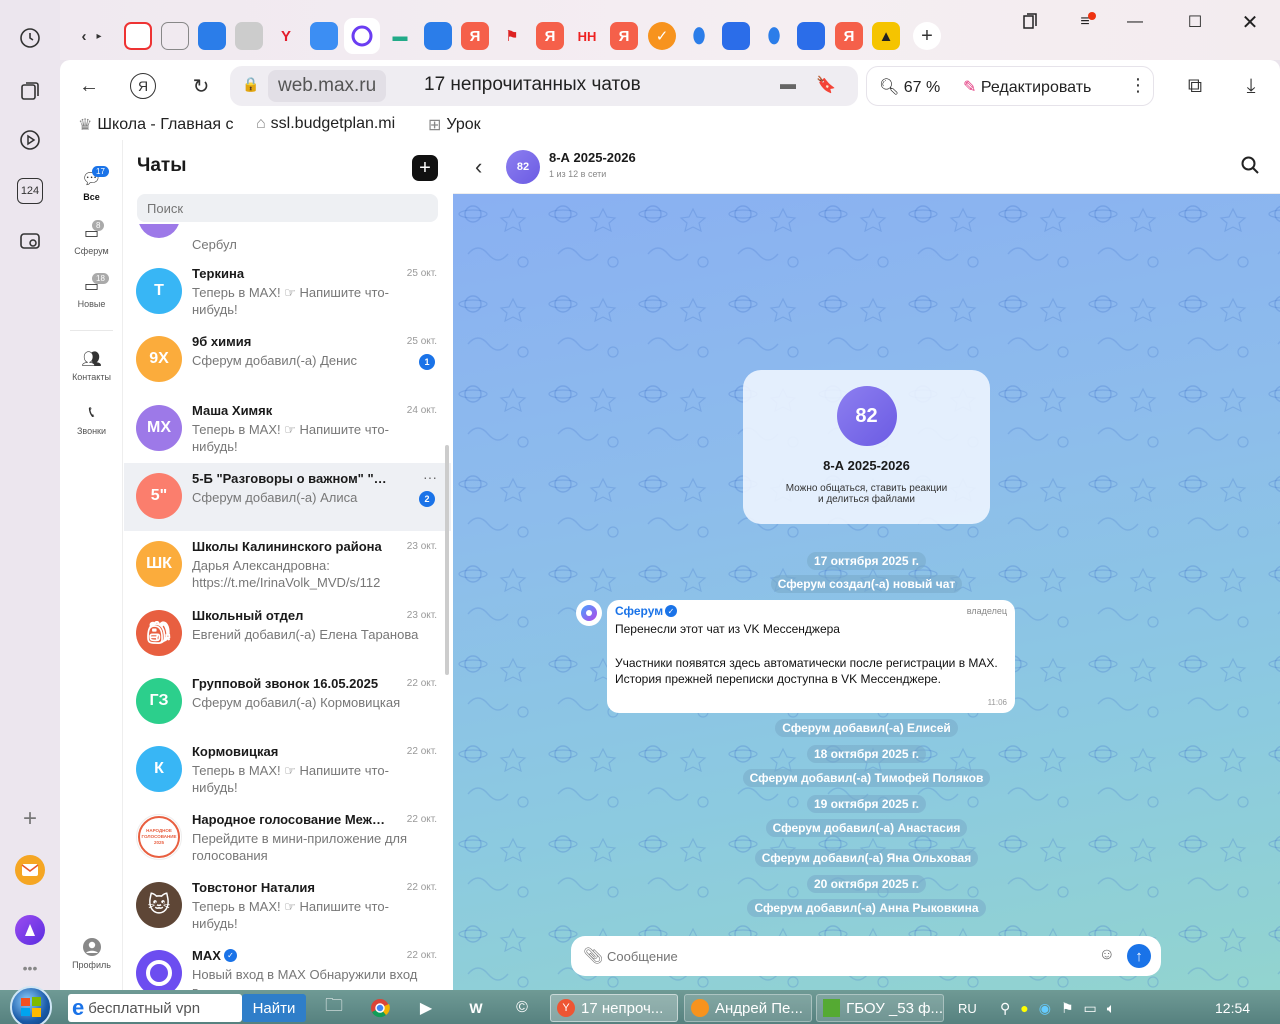 The height and width of the screenshot is (1024, 1280). What do you see at coordinates (1085, 22) in the screenshot?
I see `menu-icon: ≡` at bounding box center [1085, 22].